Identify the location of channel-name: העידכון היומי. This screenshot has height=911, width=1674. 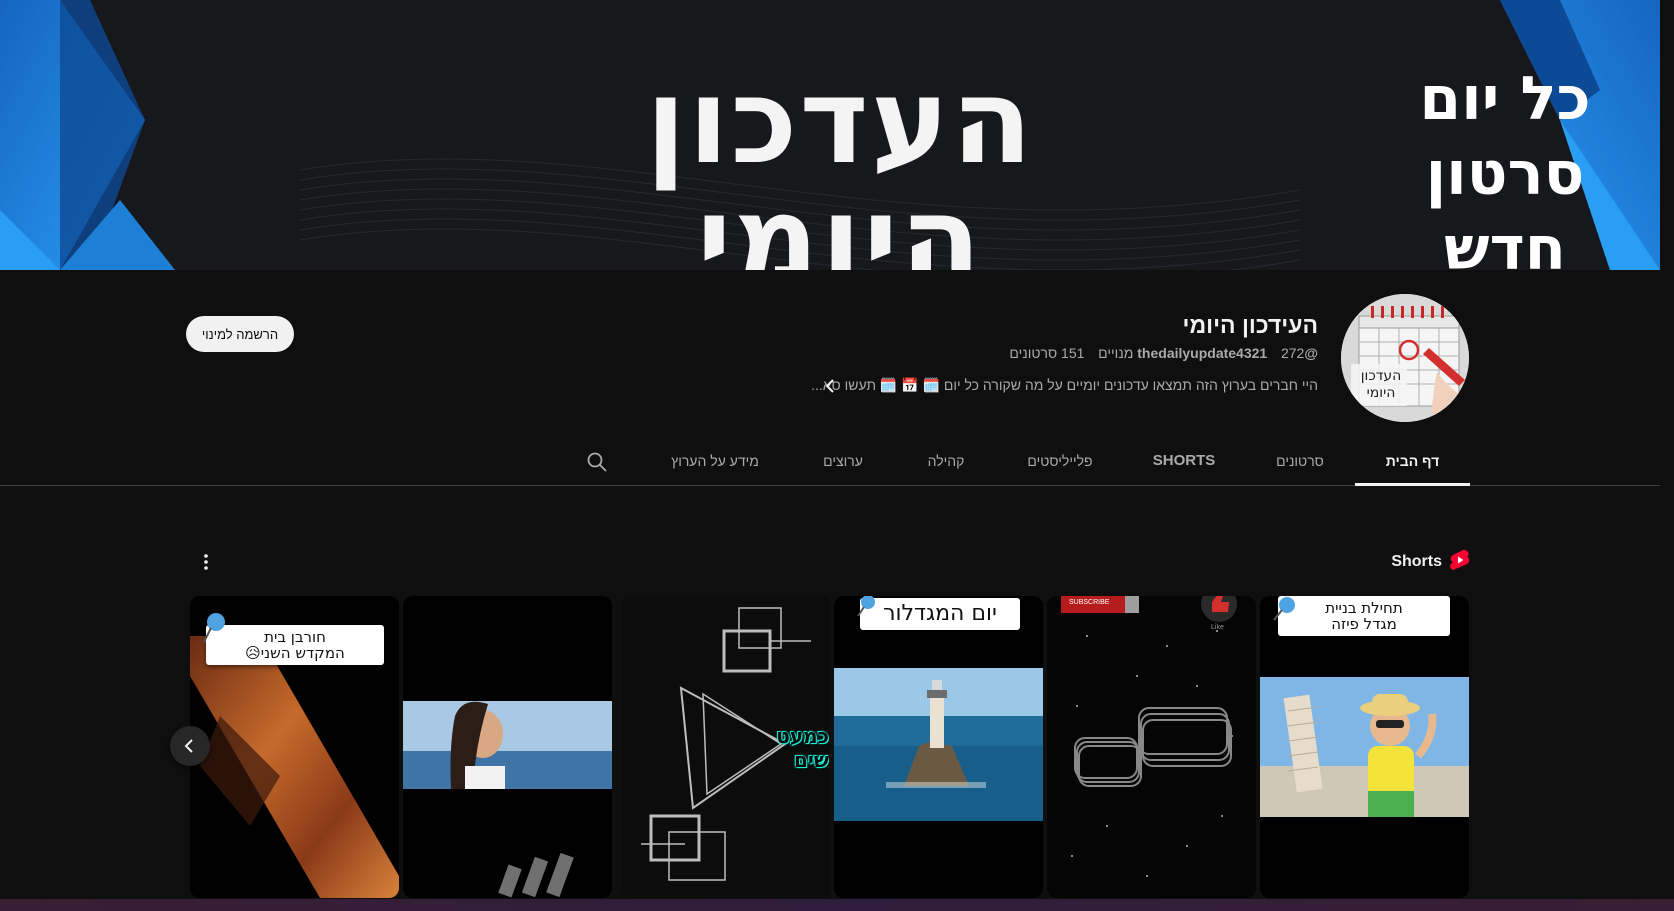
(1250, 325).